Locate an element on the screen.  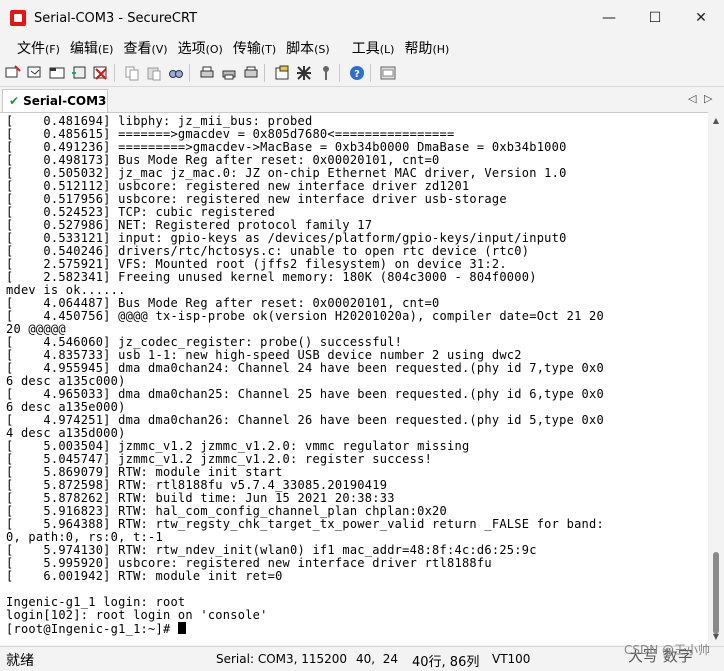
quick-connect-icon is located at coordinates (35, 73).